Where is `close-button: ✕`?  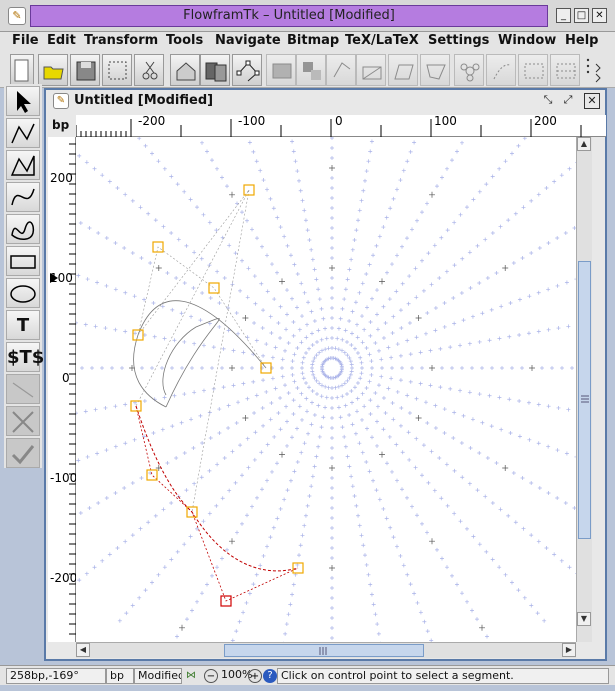
close-button: ✕ is located at coordinates (599, 15).